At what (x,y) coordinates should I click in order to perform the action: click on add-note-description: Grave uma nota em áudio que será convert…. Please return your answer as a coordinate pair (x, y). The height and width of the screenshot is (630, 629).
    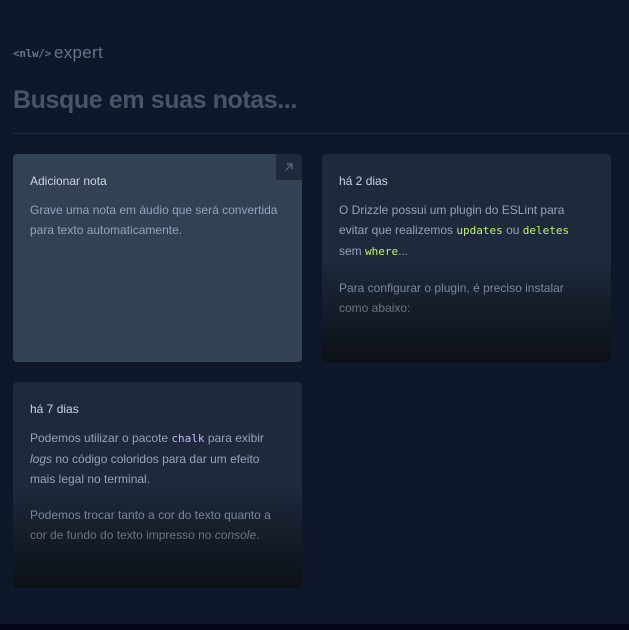
    Looking at the image, I should click on (154, 220).